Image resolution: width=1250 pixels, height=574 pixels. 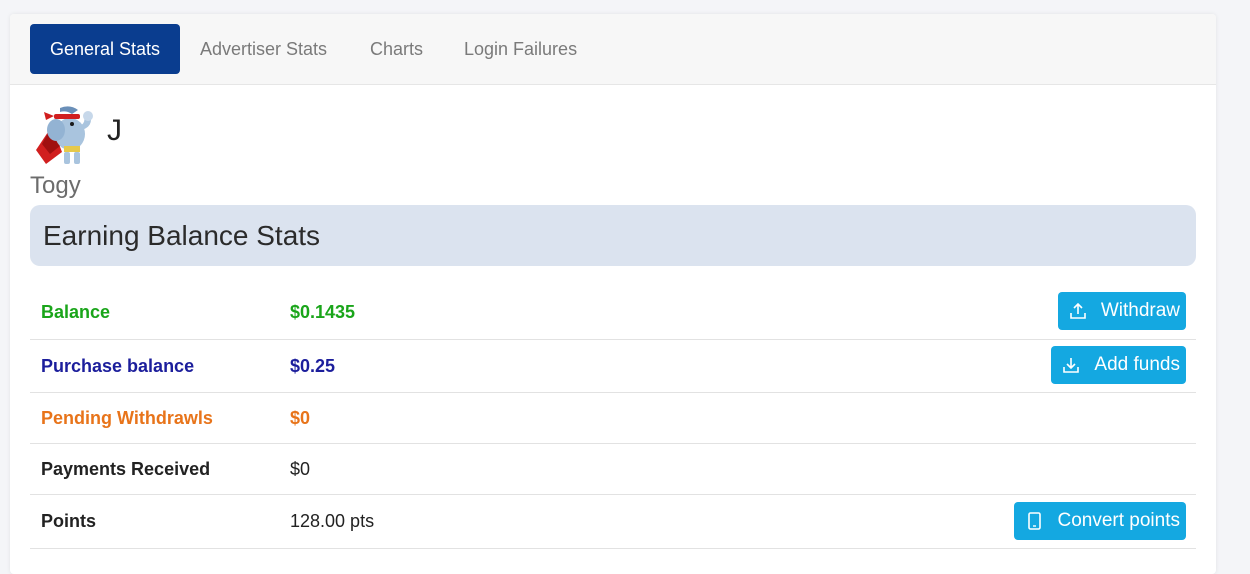 What do you see at coordinates (1118, 520) in the screenshot?
I see `convert-points-label: Convert points` at bounding box center [1118, 520].